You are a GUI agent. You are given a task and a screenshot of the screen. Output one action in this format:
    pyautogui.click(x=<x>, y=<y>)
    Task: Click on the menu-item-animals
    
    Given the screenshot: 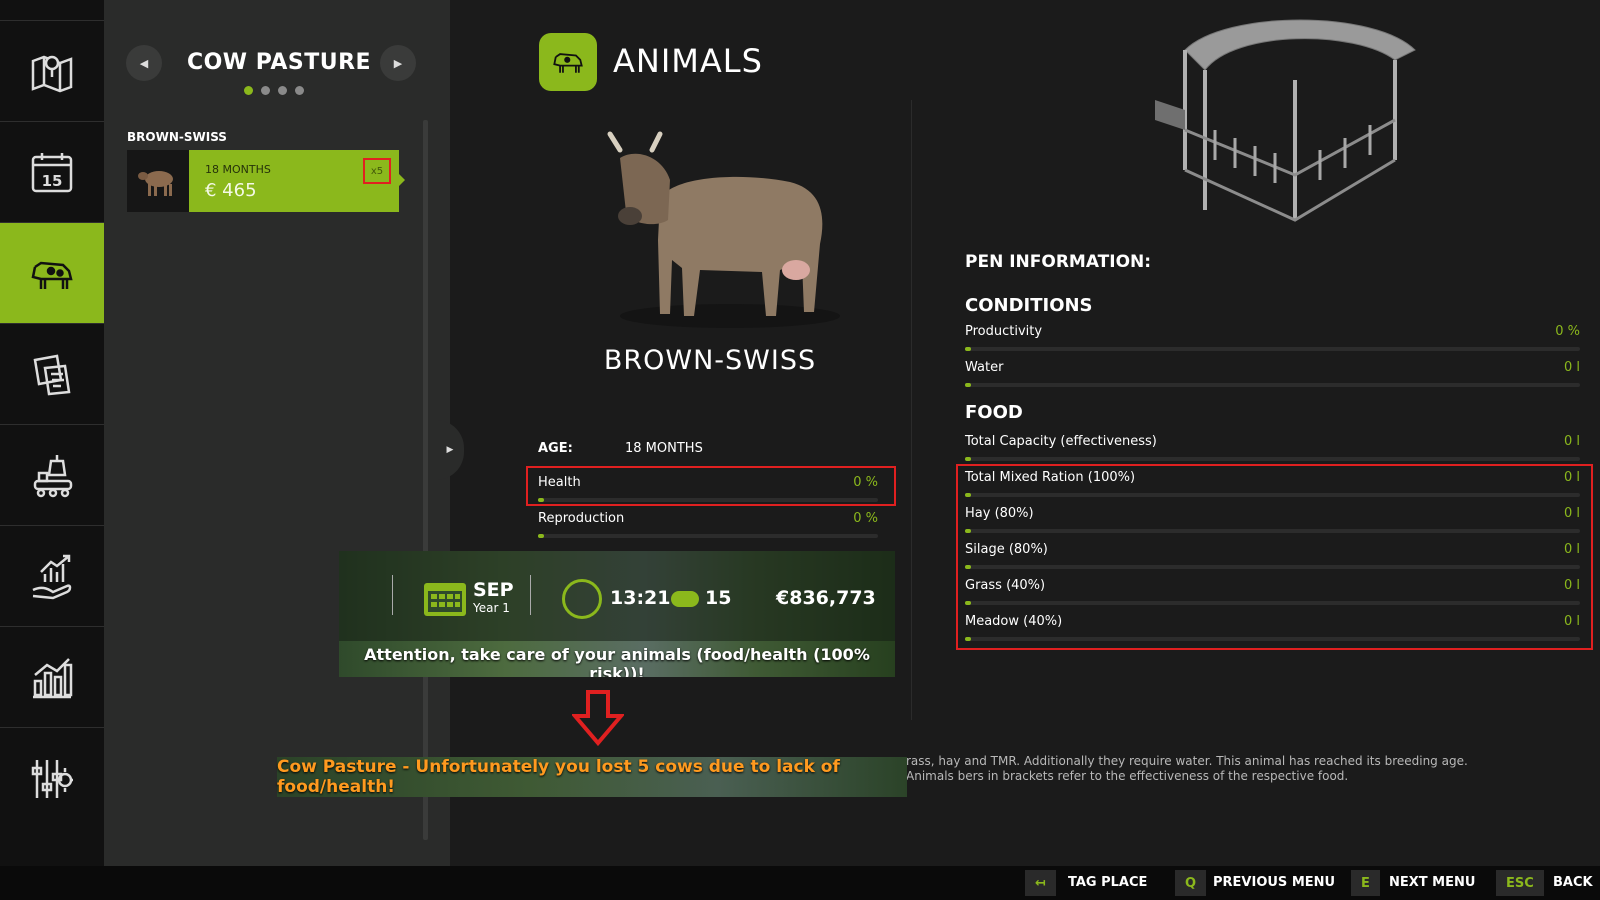 What is the action you would take?
    pyautogui.click(x=56, y=273)
    